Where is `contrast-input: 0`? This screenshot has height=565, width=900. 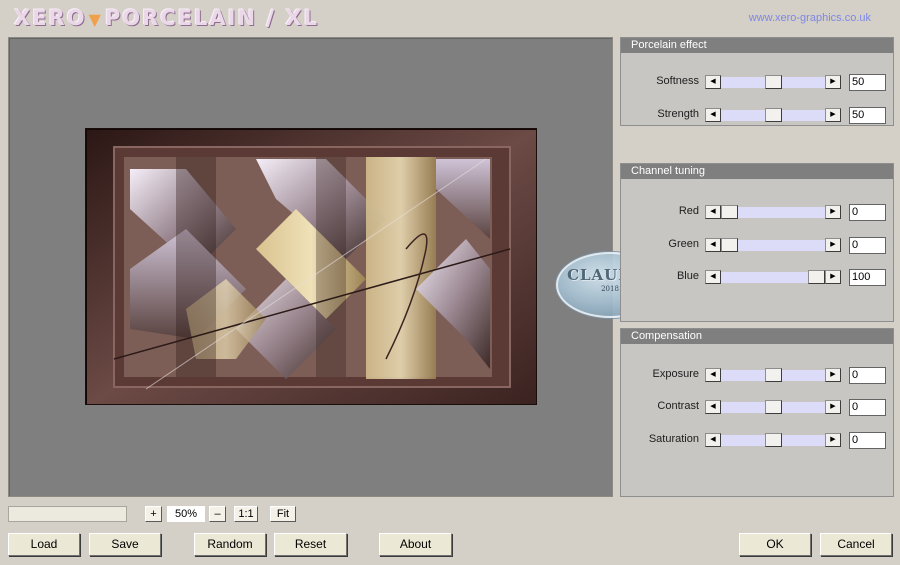 contrast-input: 0 is located at coordinates (867, 407).